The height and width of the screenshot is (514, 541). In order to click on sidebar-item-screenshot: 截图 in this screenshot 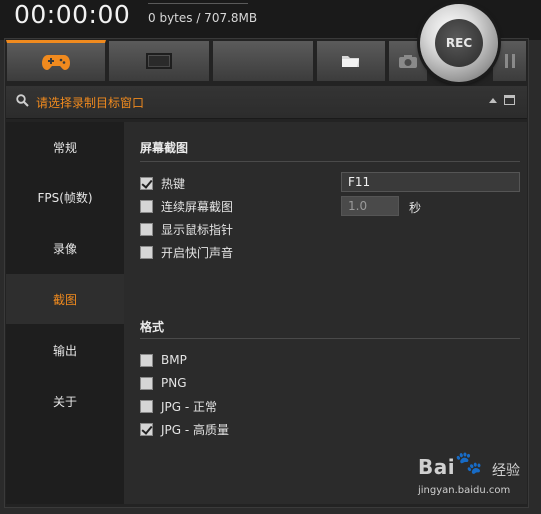, I will do `click(65, 299)`.